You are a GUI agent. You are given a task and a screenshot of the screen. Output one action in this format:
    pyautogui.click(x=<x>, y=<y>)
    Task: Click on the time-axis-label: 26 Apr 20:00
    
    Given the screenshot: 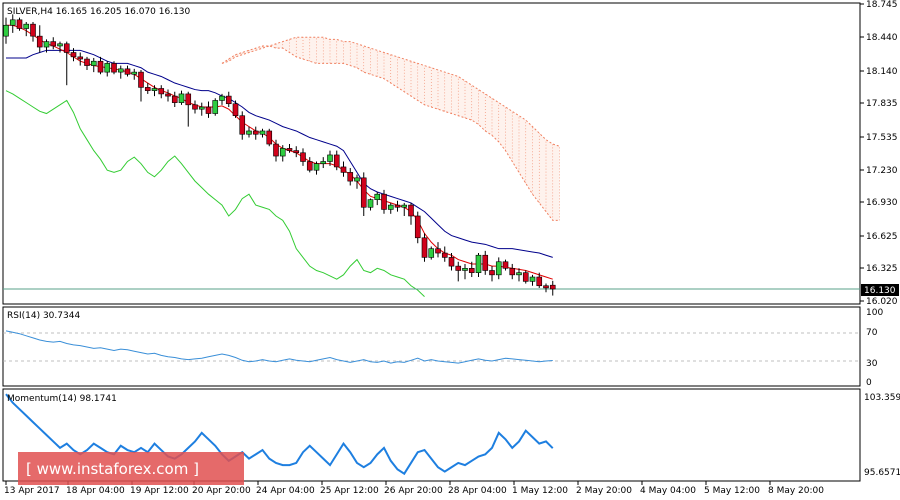 What is the action you would take?
    pyautogui.click(x=413, y=491)
    